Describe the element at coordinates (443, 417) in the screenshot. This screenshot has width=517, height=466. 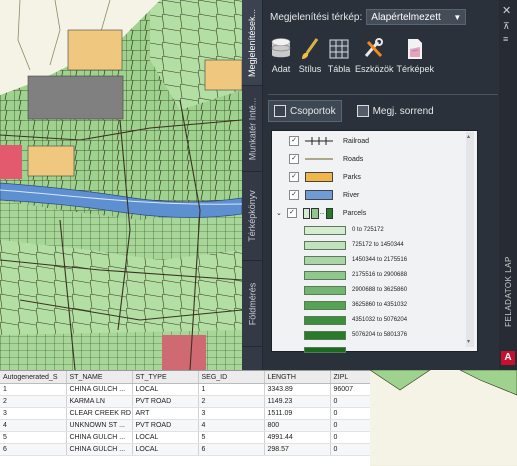
I see `map-lower-right` at that location.